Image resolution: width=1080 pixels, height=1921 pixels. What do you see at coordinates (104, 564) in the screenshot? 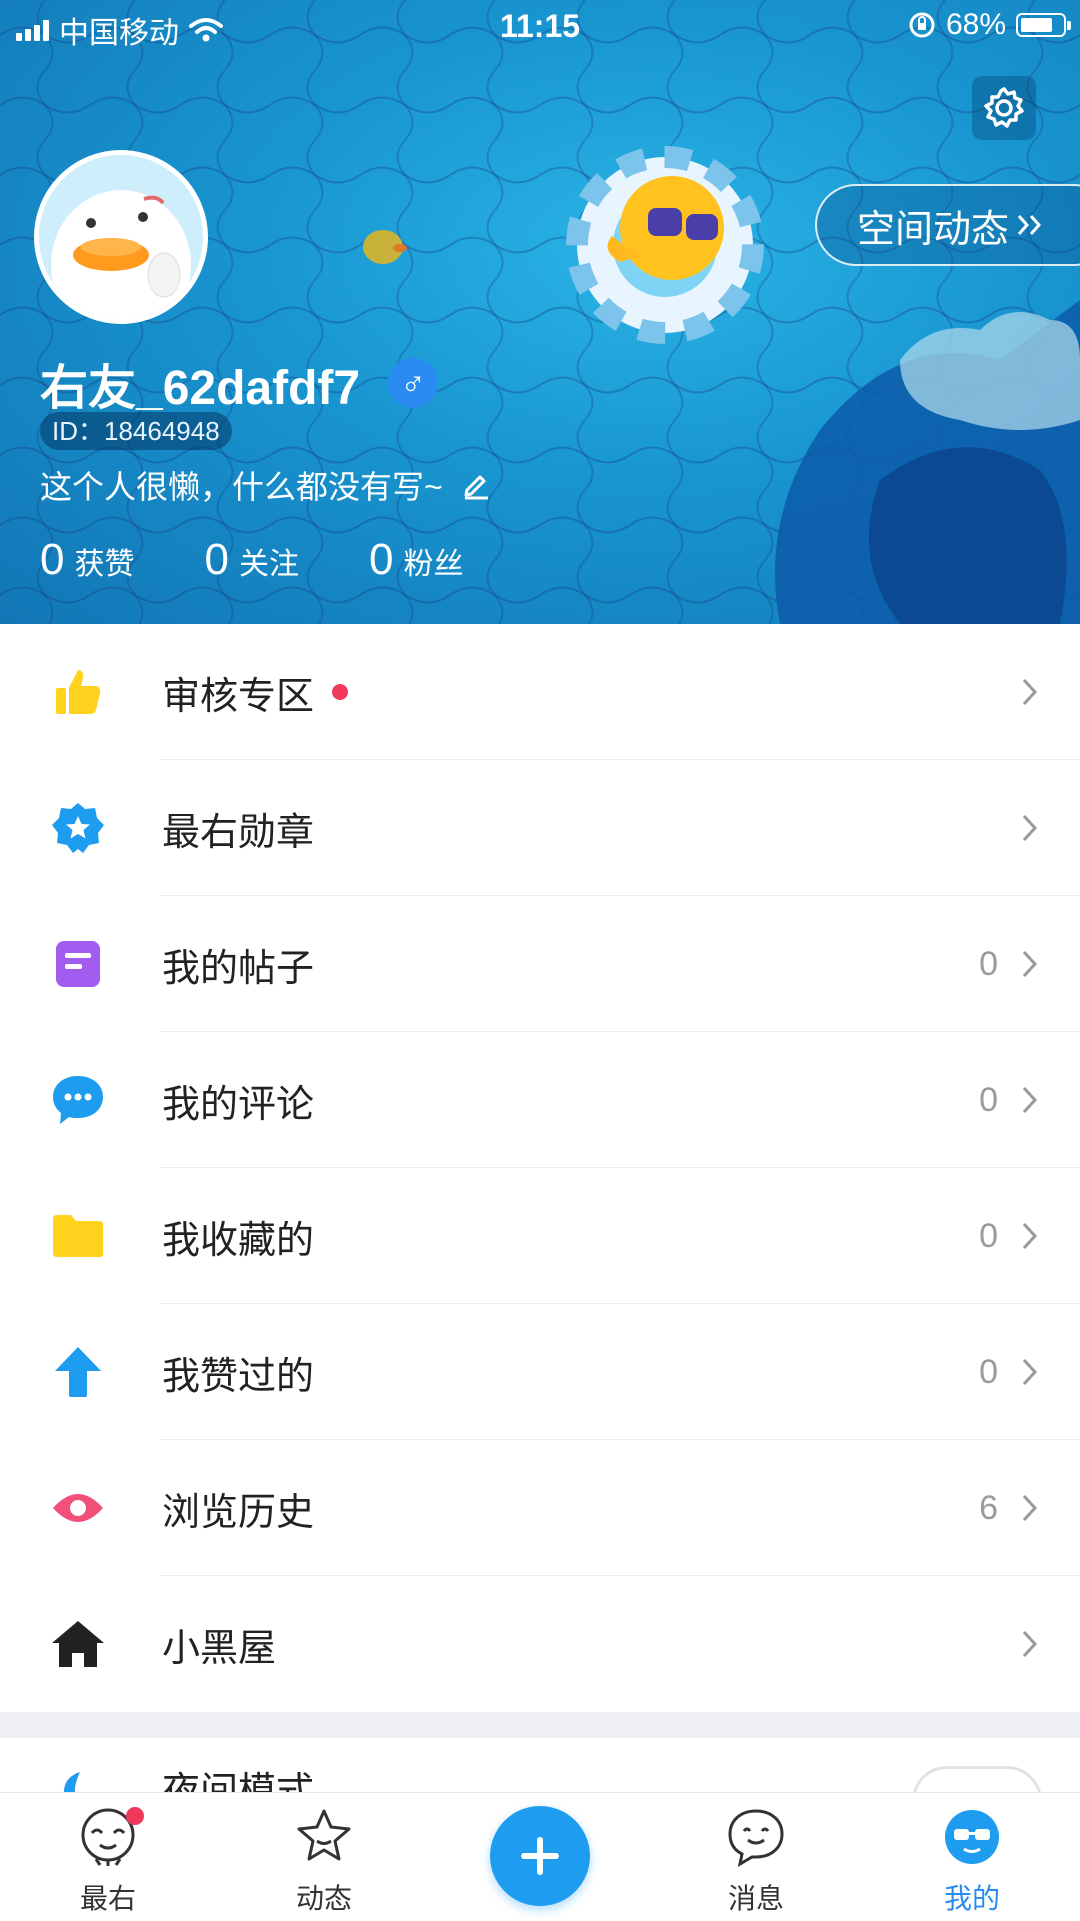
I see `stat-likes-label: 获赞` at bounding box center [104, 564].